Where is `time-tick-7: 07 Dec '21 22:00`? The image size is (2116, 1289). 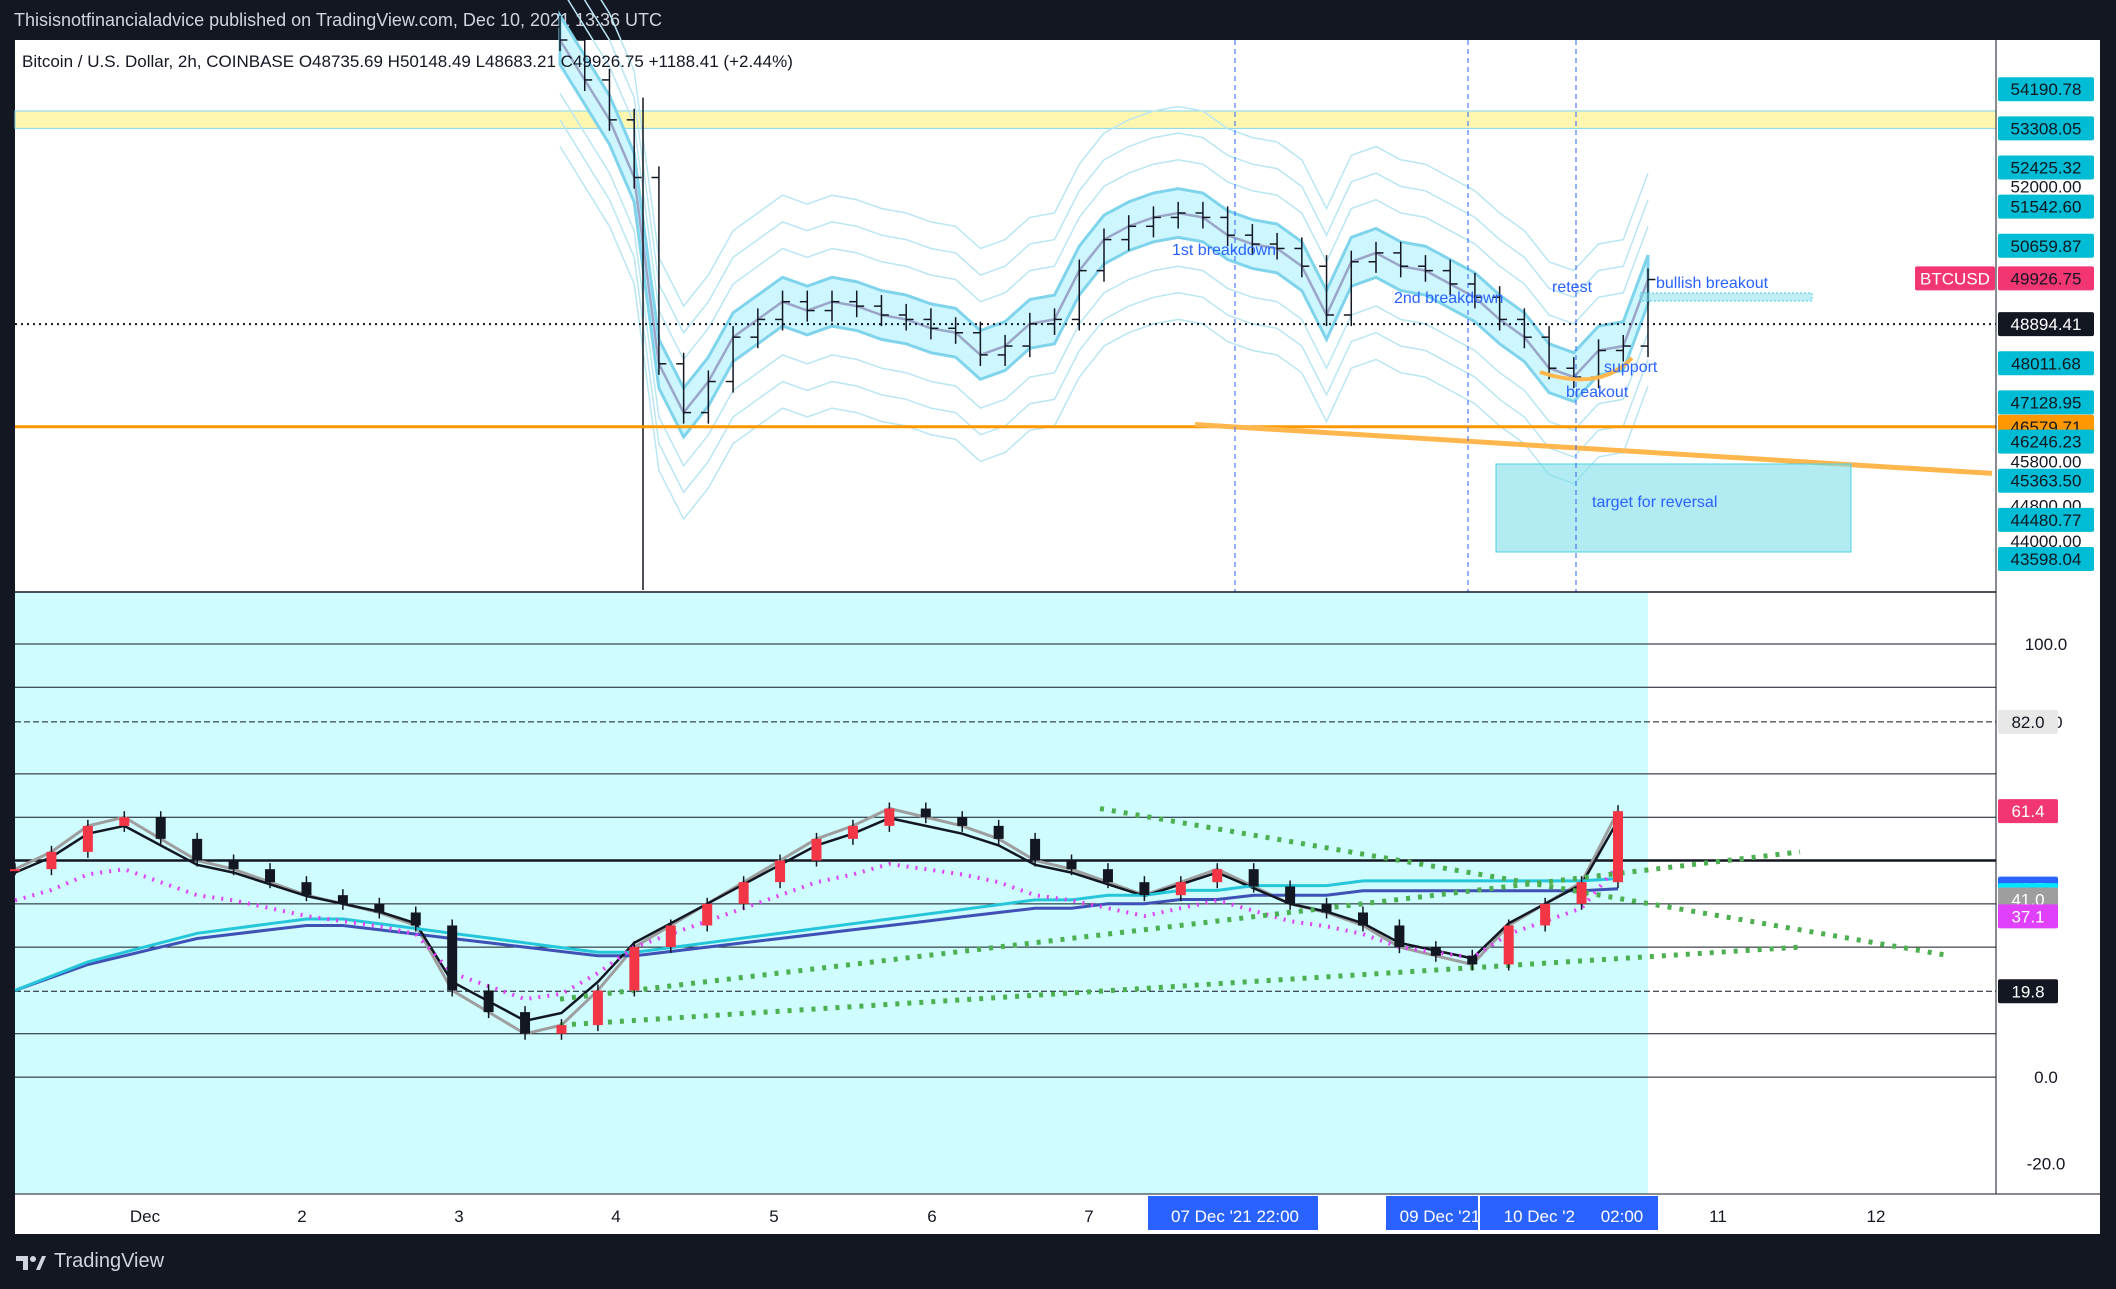 time-tick-7: 07 Dec '21 22:00 is located at coordinates (1235, 1216).